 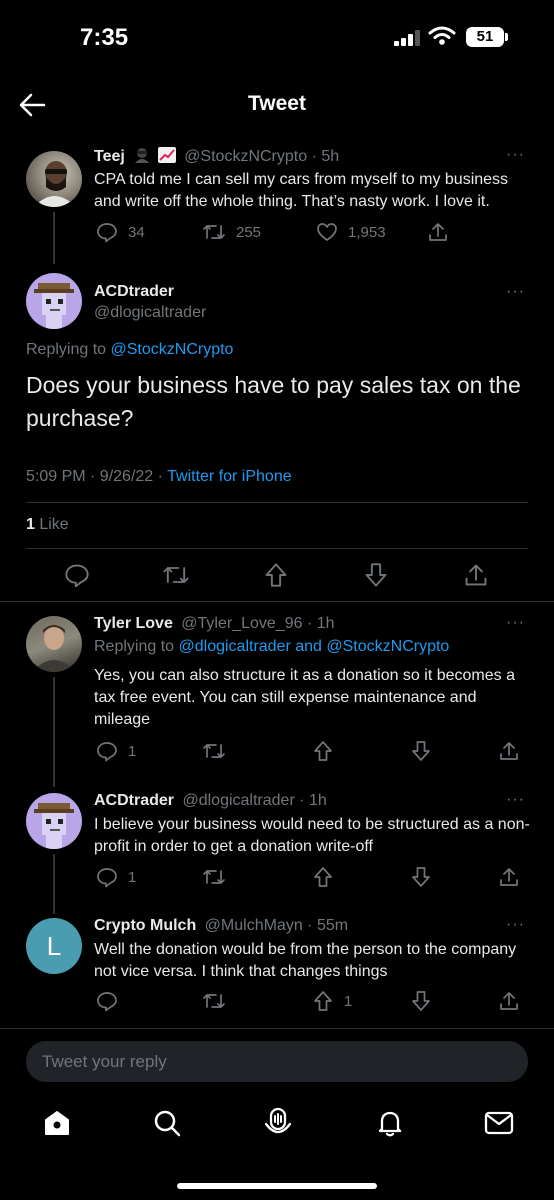 What do you see at coordinates (241, 623) in the screenshot?
I see `author-handle: @Tyler_Love_96` at bounding box center [241, 623].